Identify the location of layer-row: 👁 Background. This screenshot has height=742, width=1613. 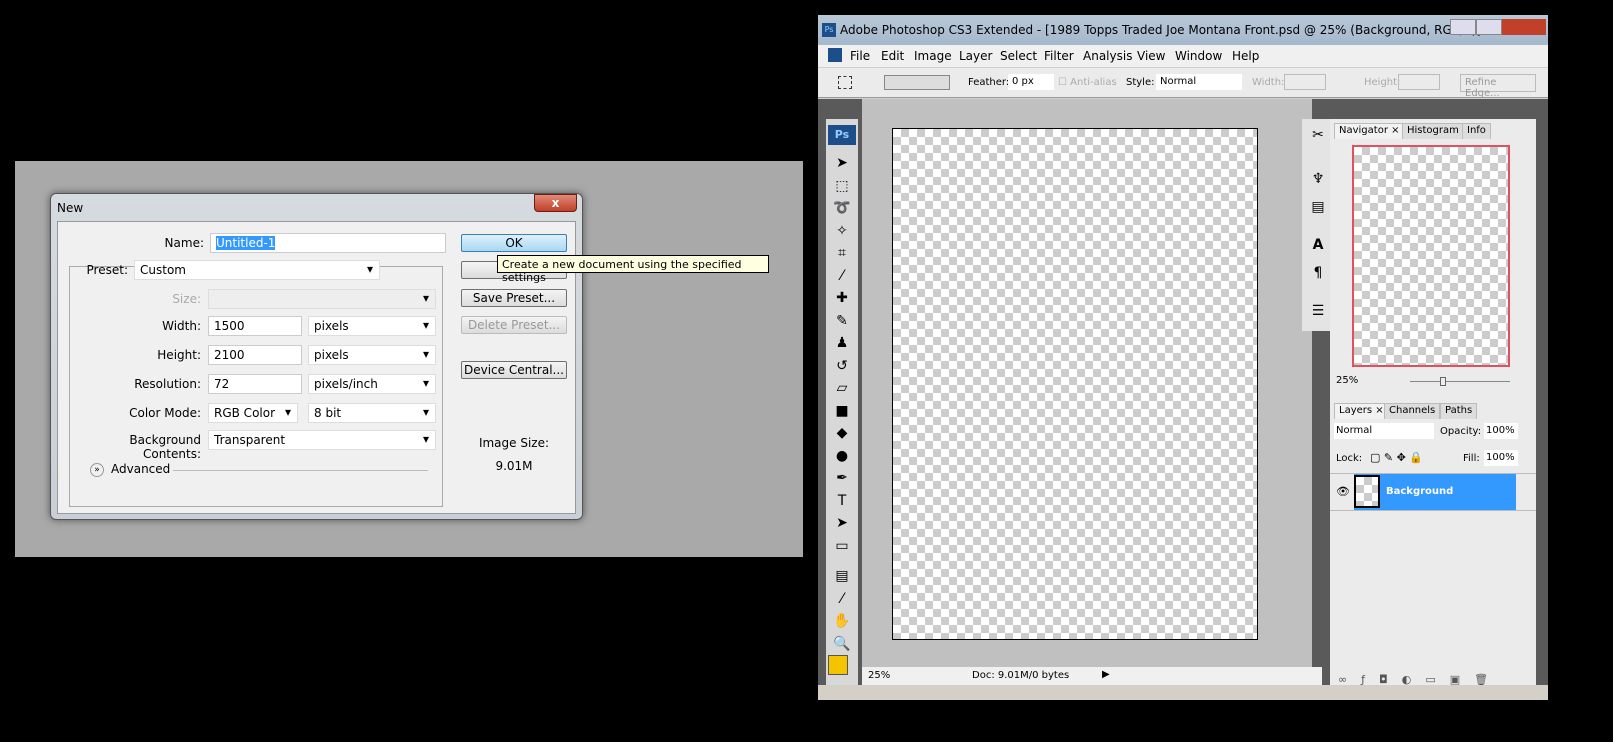
(1433, 492).